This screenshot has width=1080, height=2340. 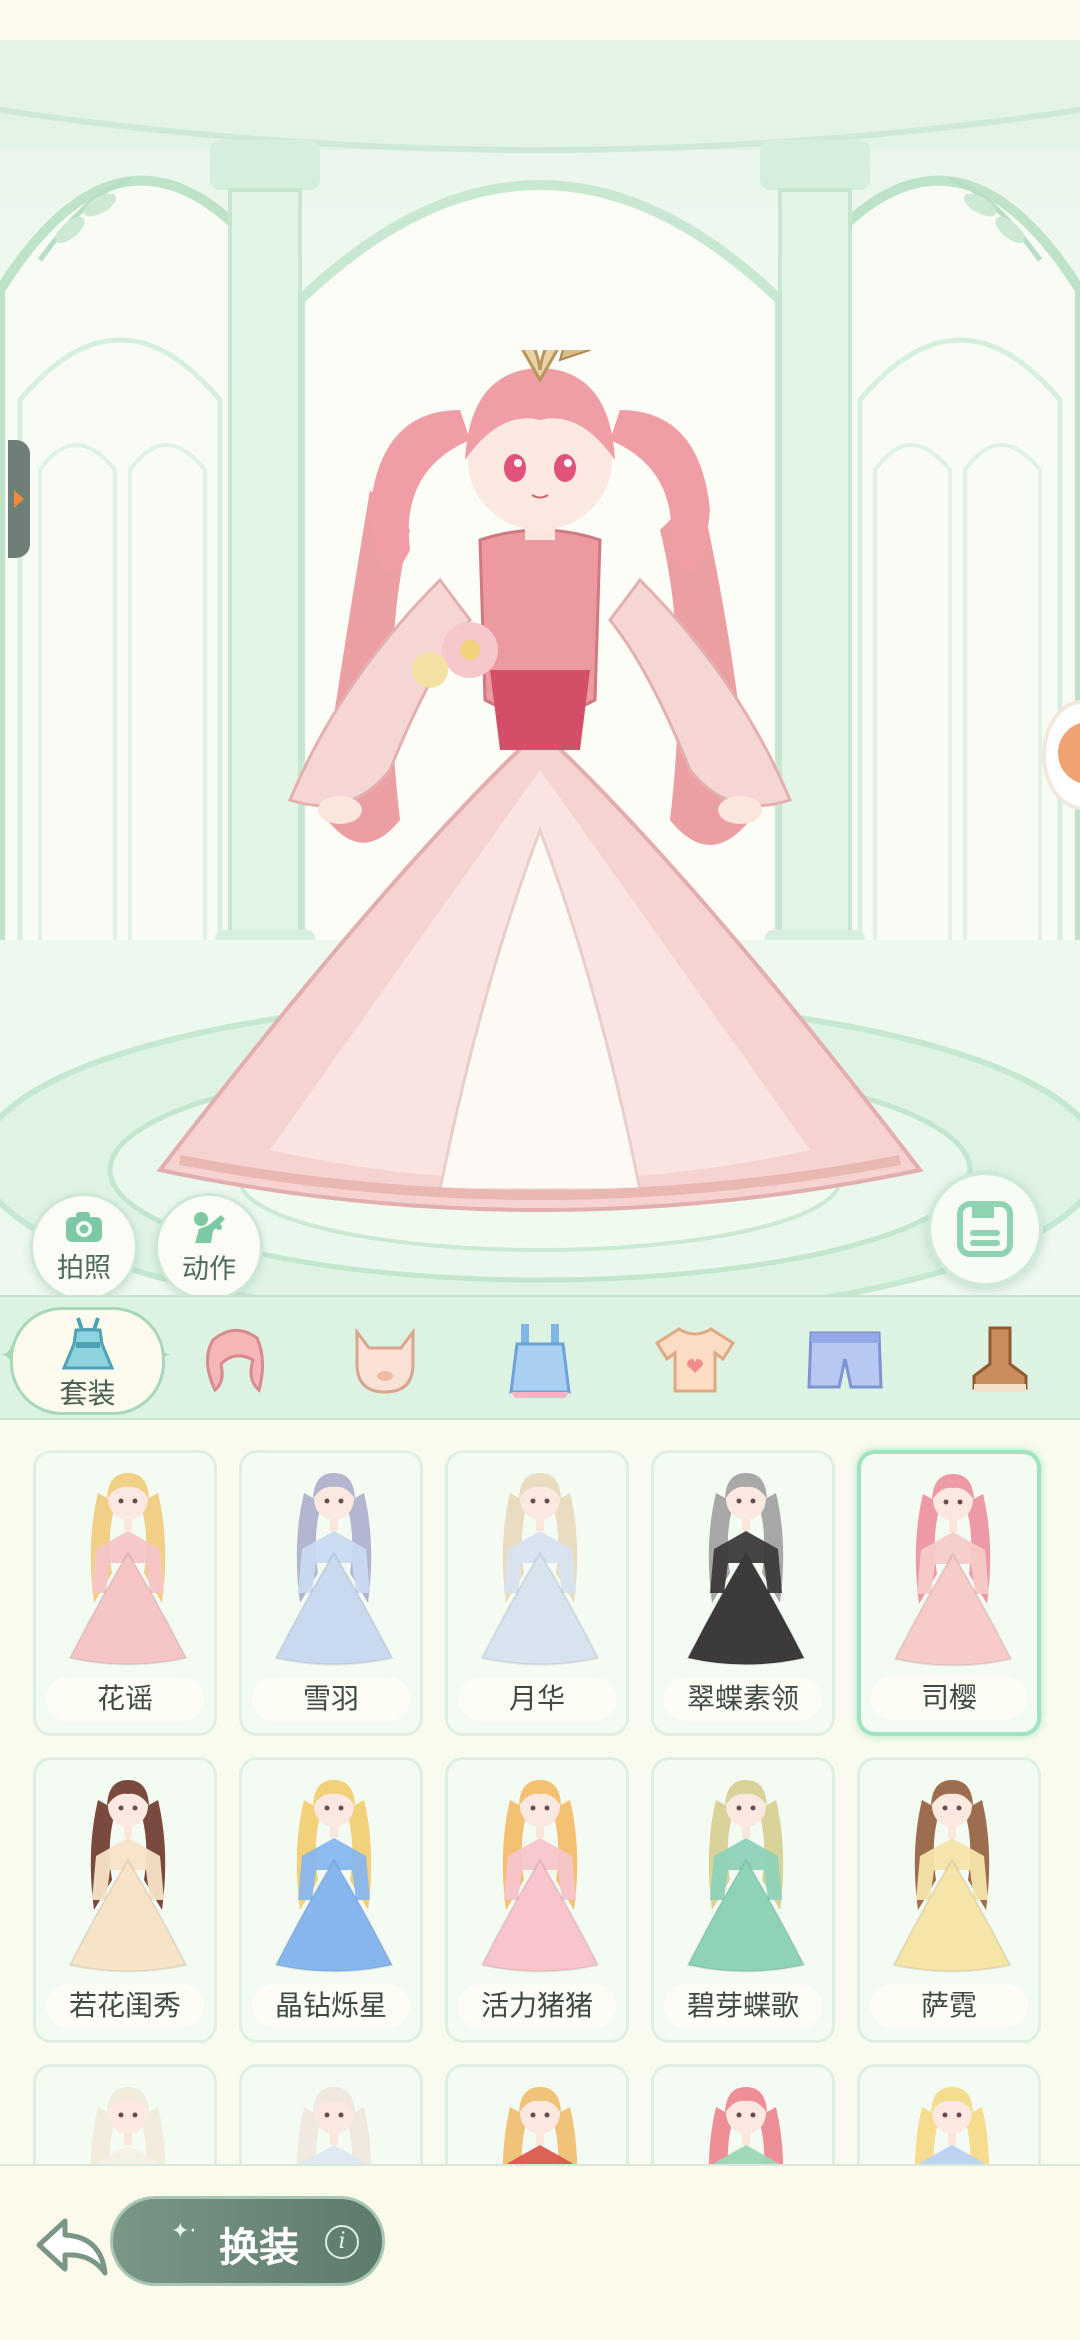 I want to click on outfit-set-icon, so click(x=87, y=1343).